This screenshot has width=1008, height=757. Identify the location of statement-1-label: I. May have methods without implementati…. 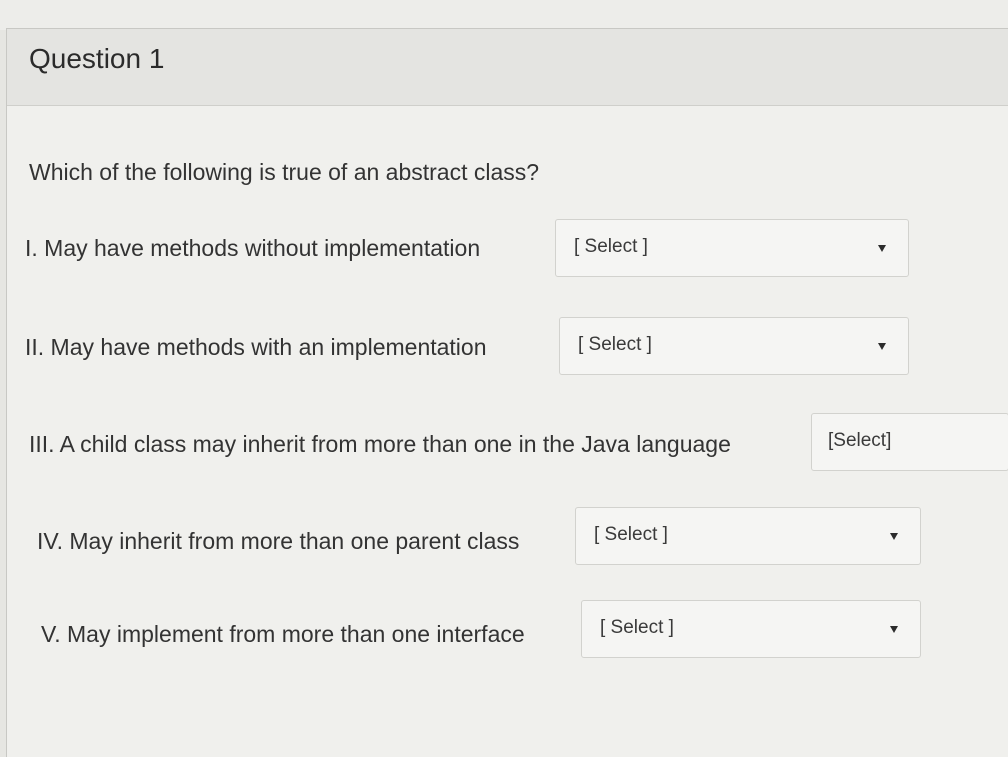
(253, 248).